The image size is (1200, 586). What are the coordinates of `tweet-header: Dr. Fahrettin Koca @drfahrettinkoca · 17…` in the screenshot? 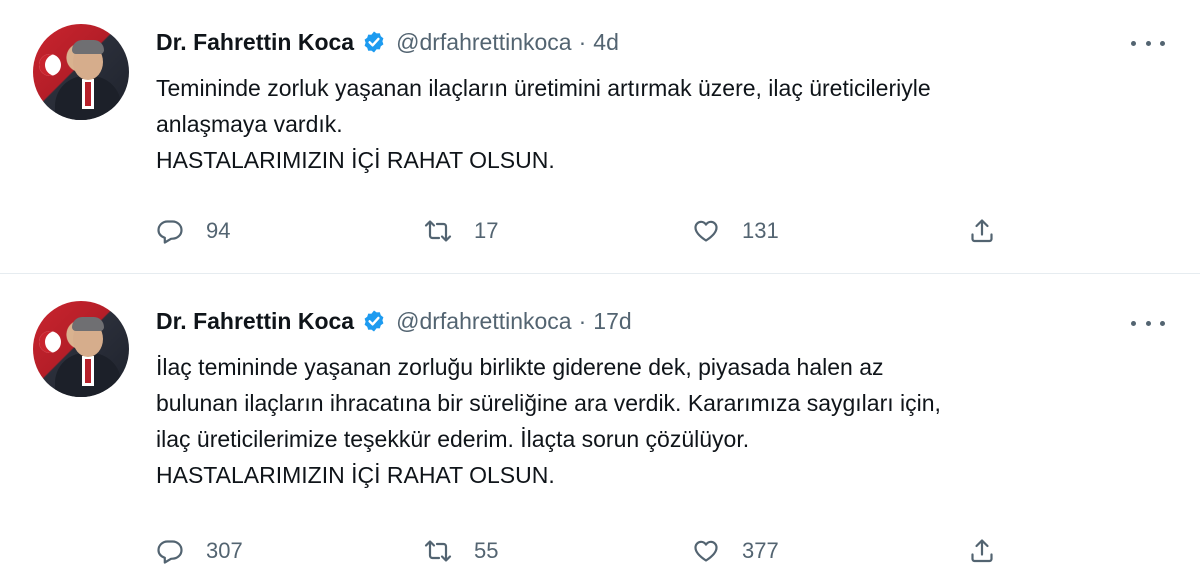 It's located at (394, 321).